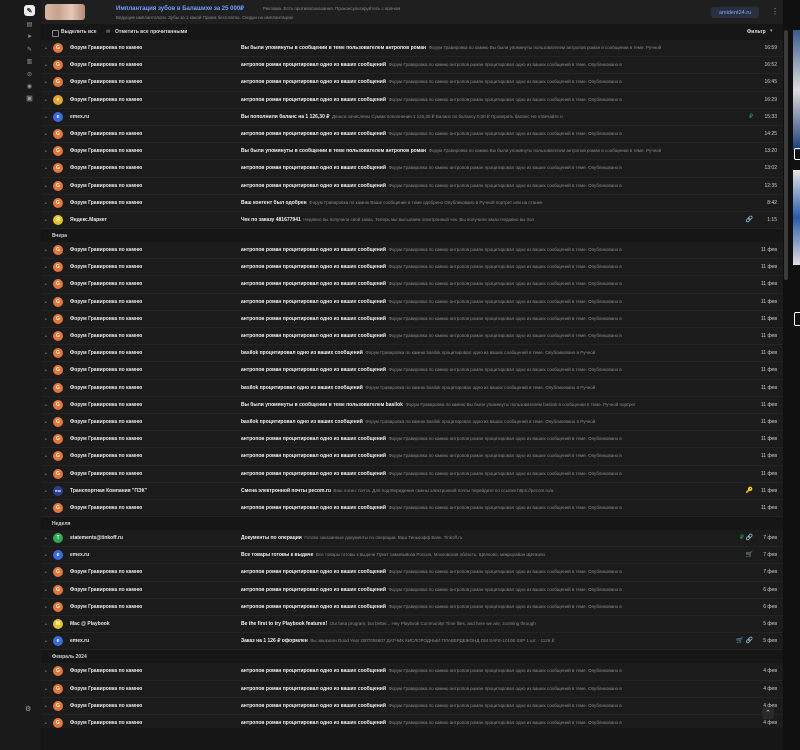  I want to click on ad-domain-button: amident24.ru, so click(735, 12).